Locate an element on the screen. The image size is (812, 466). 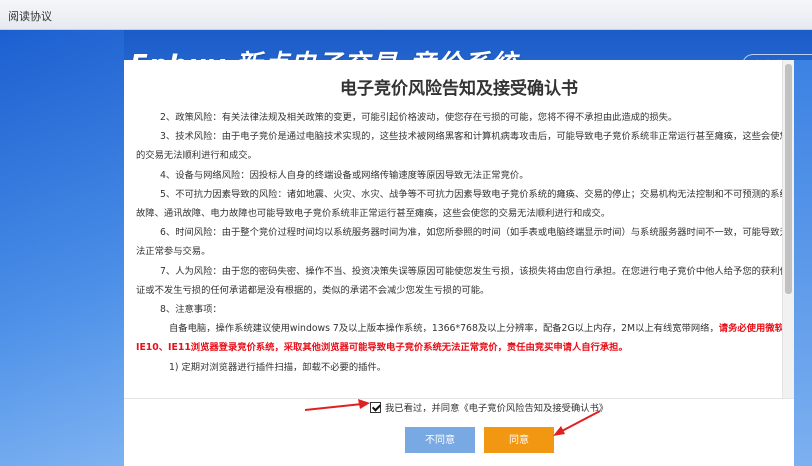
scroll-thumb is located at coordinates (788, 179).